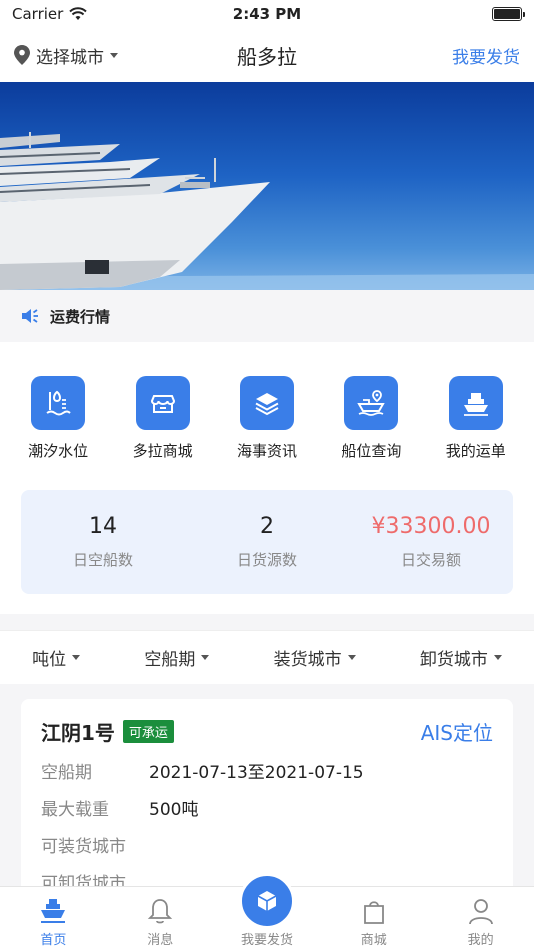 This screenshot has width=534, height=950. What do you see at coordinates (267, 657) in the screenshot?
I see `filter-bar: 吨位 空船期 装货城市 卸货城市` at bounding box center [267, 657].